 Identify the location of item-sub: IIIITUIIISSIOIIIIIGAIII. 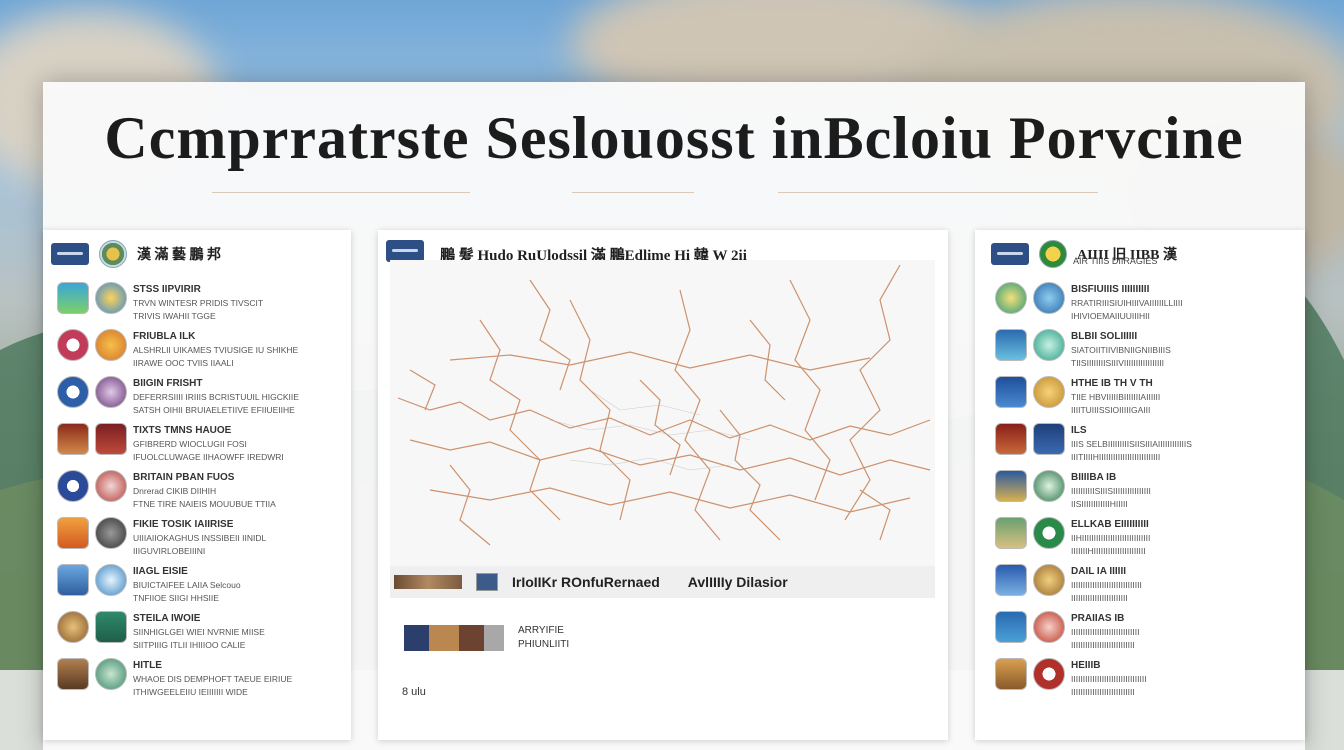
(1111, 410).